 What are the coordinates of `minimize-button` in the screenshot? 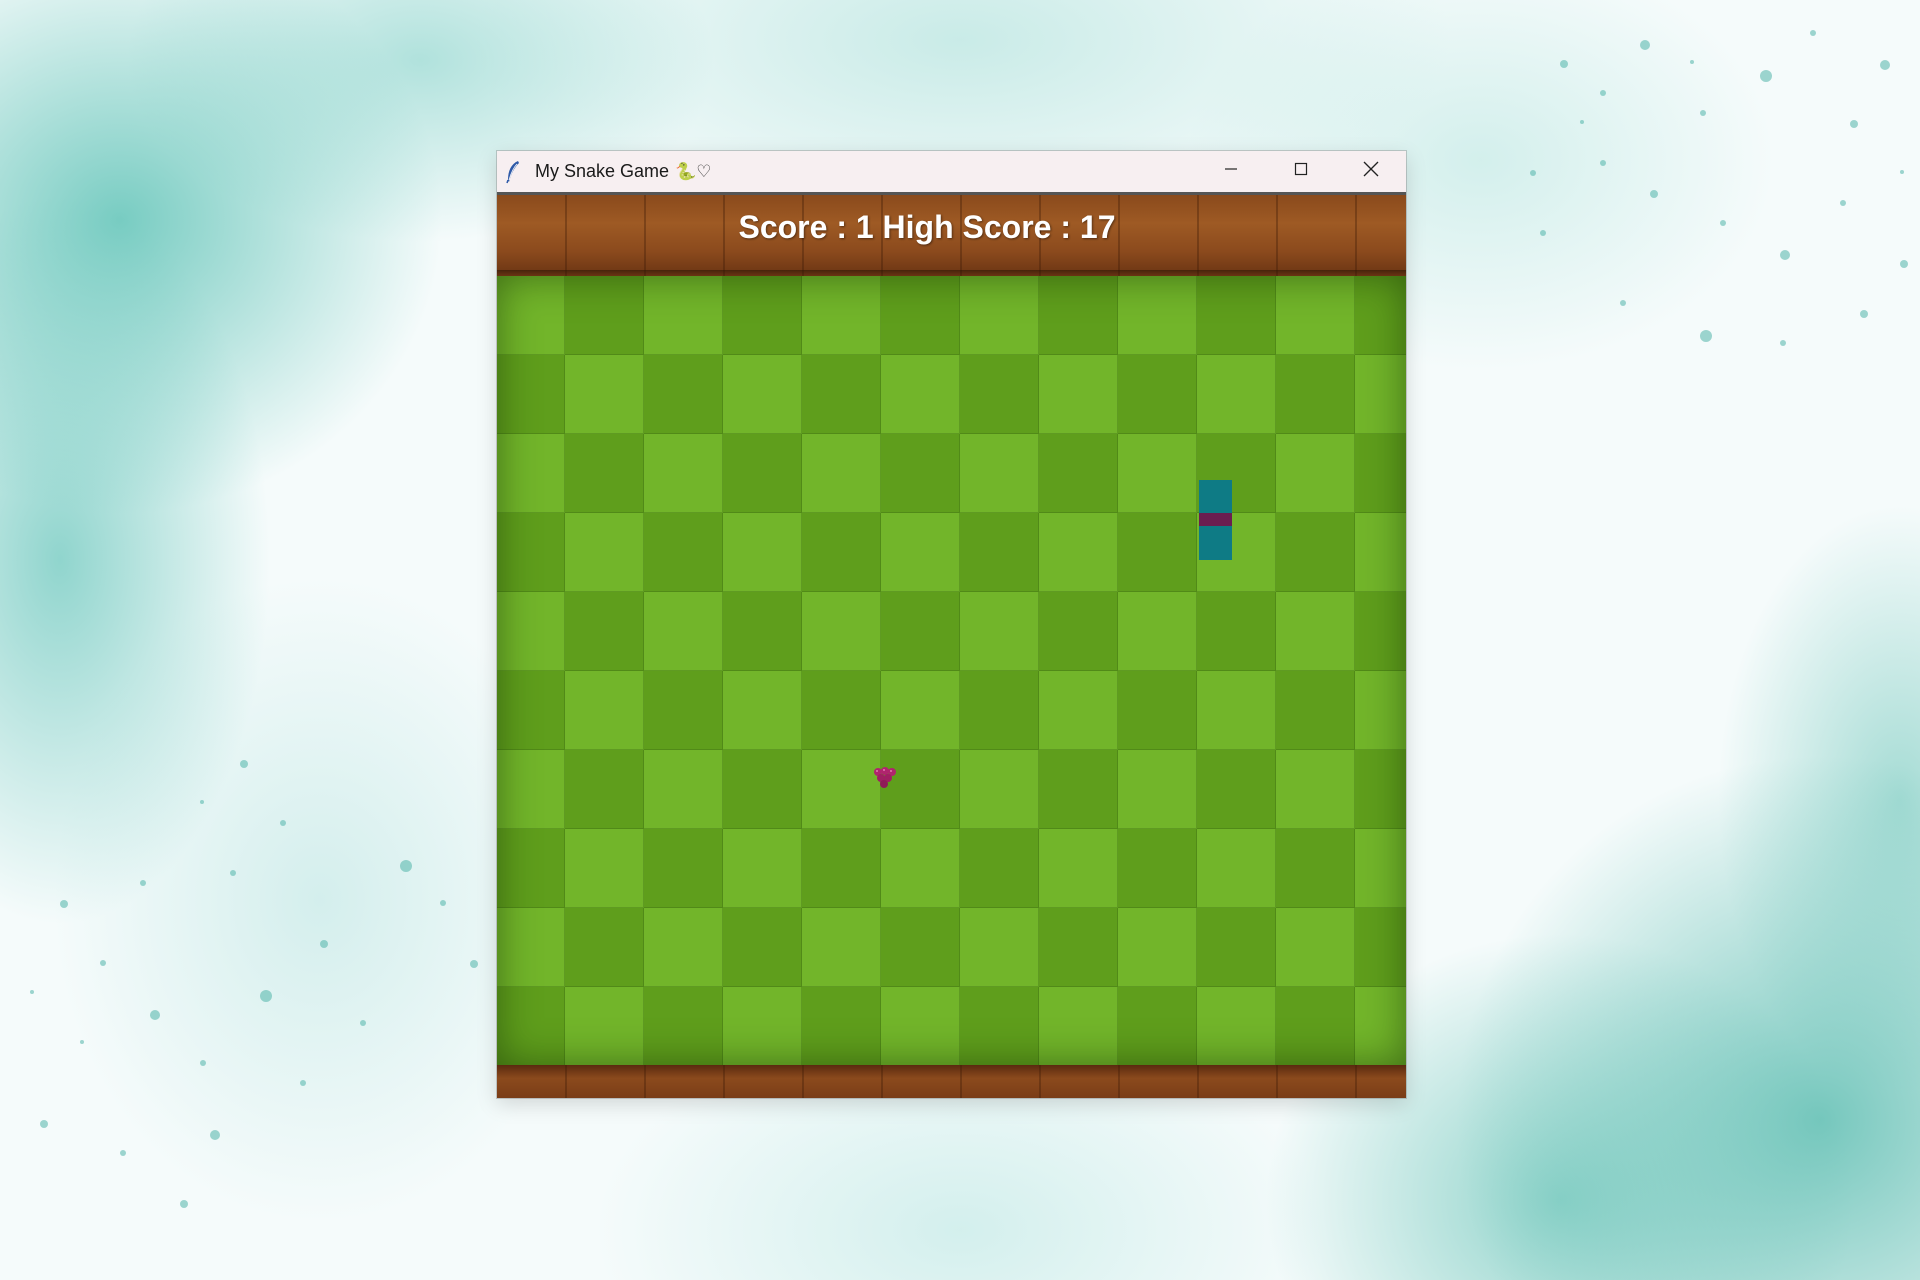 It's located at (1231, 171).